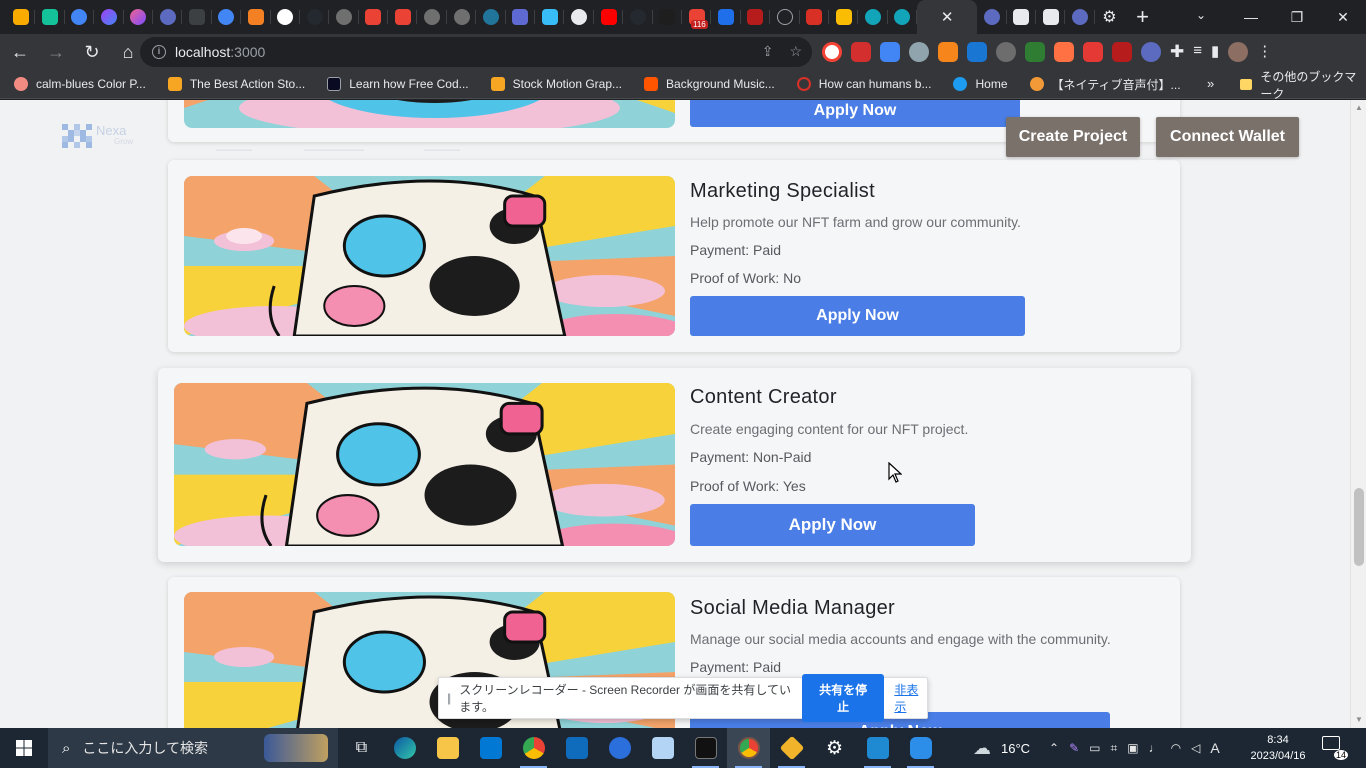 The image size is (1366, 768). Describe the element at coordinates (80, 17) in the screenshot. I see `tab-drive` at that location.